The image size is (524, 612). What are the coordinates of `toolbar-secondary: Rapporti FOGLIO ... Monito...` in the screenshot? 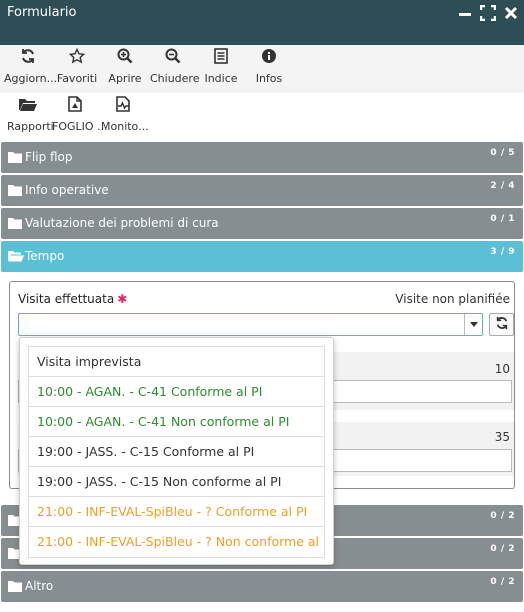 It's located at (262, 117).